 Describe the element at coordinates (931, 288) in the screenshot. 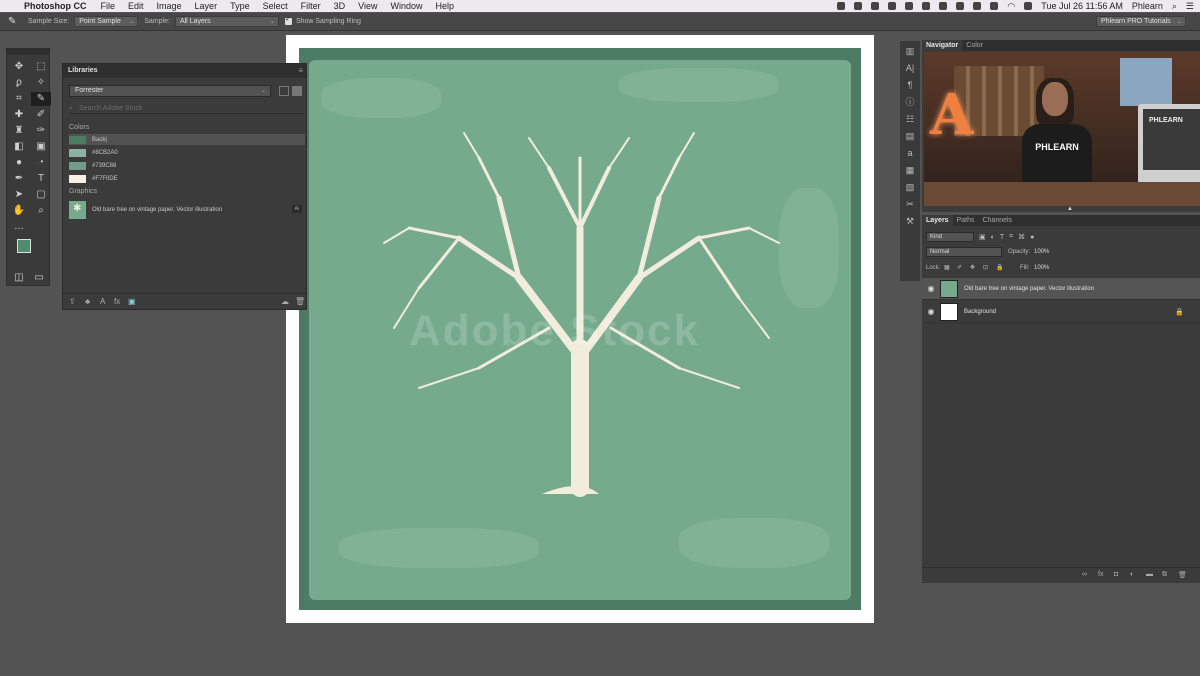

I see `visibility-eye-icon: ◉` at that location.